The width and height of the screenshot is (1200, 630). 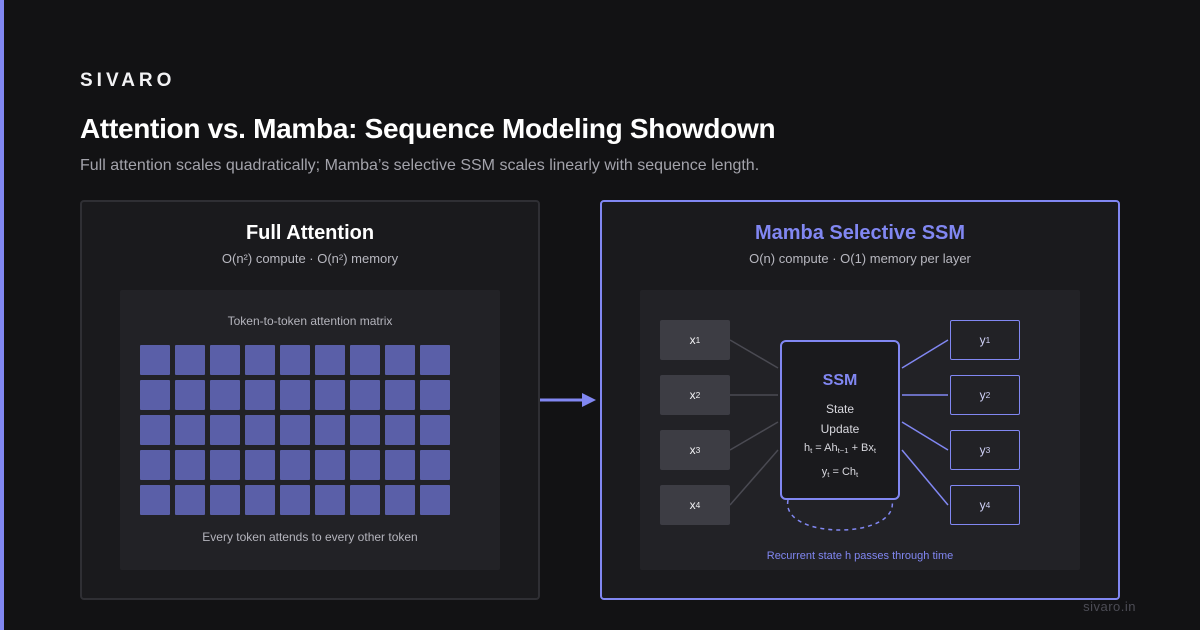 What do you see at coordinates (695, 505) in the screenshot?
I see `input-token-4: x4` at bounding box center [695, 505].